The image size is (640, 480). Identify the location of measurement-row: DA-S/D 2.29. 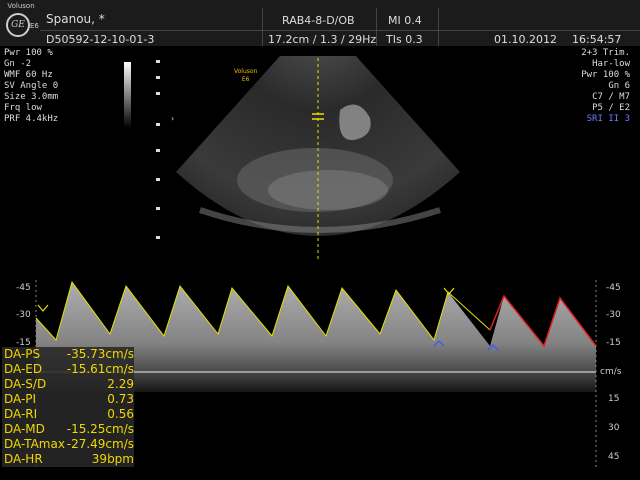
(69, 384).